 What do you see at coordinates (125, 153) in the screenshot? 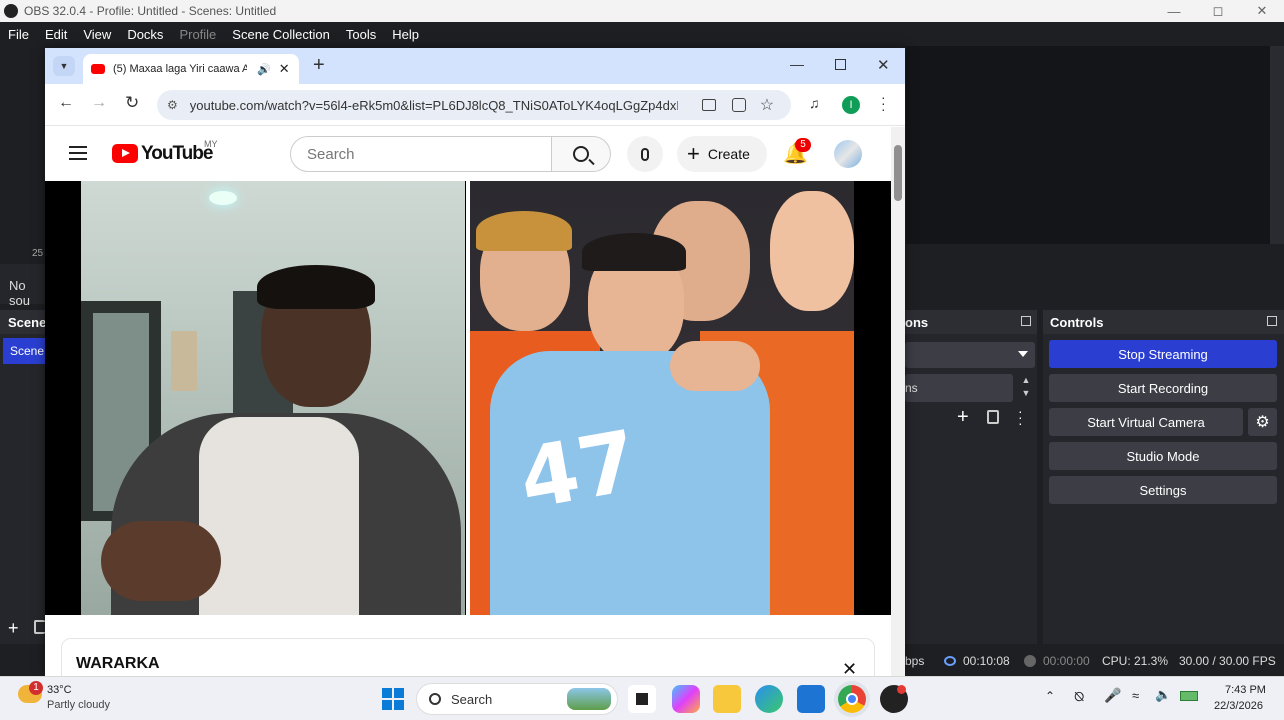
I see `youtube-logo-icon` at bounding box center [125, 153].